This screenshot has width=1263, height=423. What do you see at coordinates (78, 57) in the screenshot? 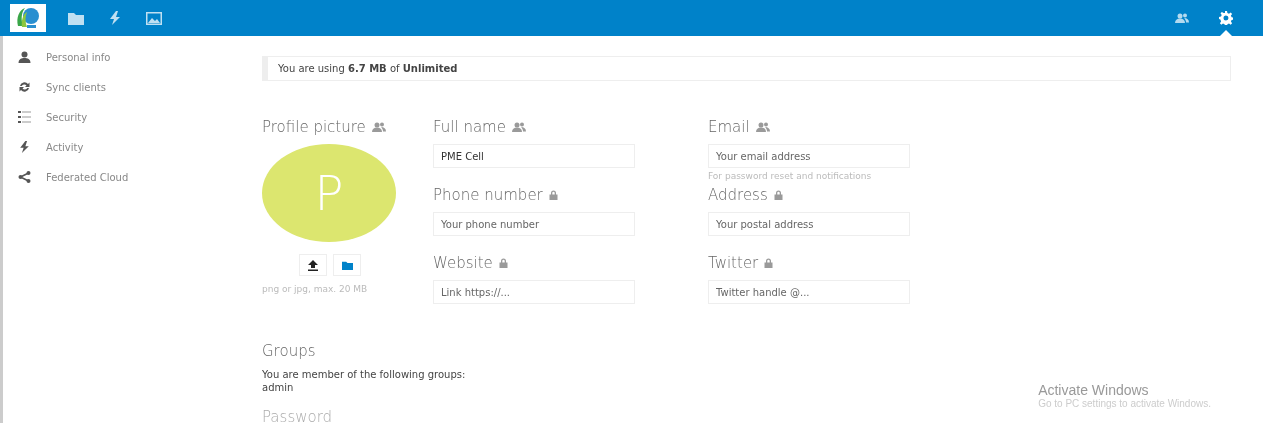
I see `sidebar-label: Personal info` at bounding box center [78, 57].